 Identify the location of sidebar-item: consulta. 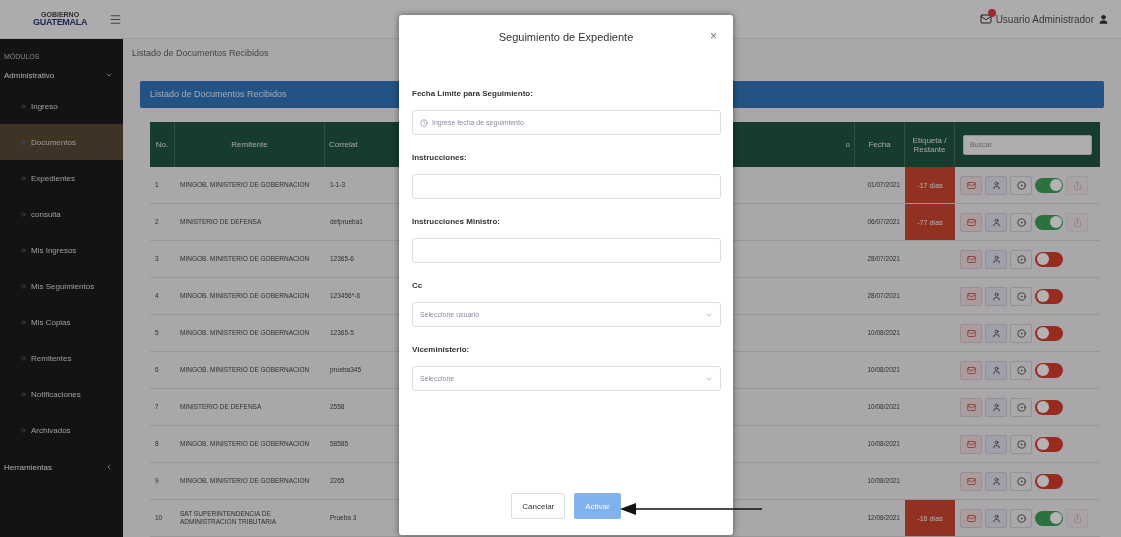
(61, 214).